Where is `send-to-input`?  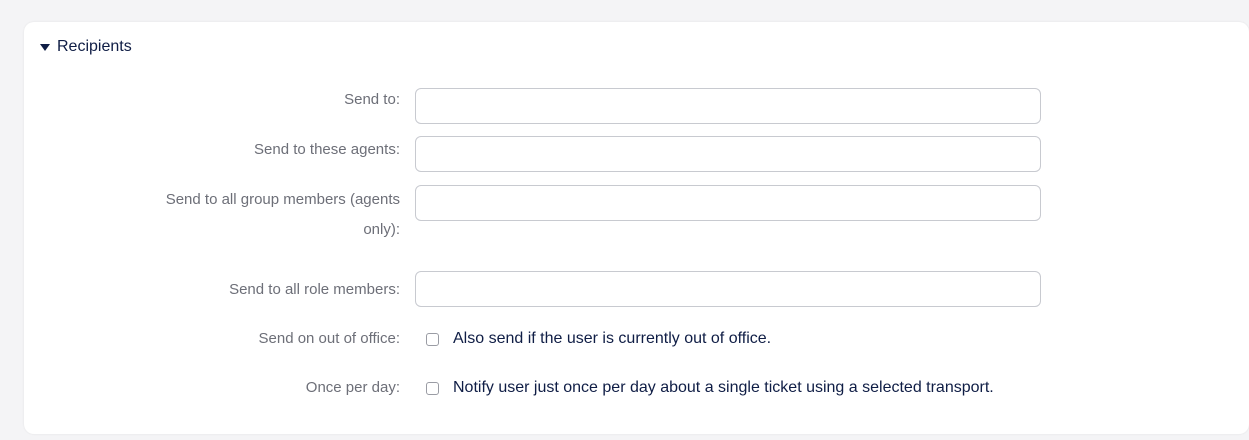
send-to-input is located at coordinates (728, 106).